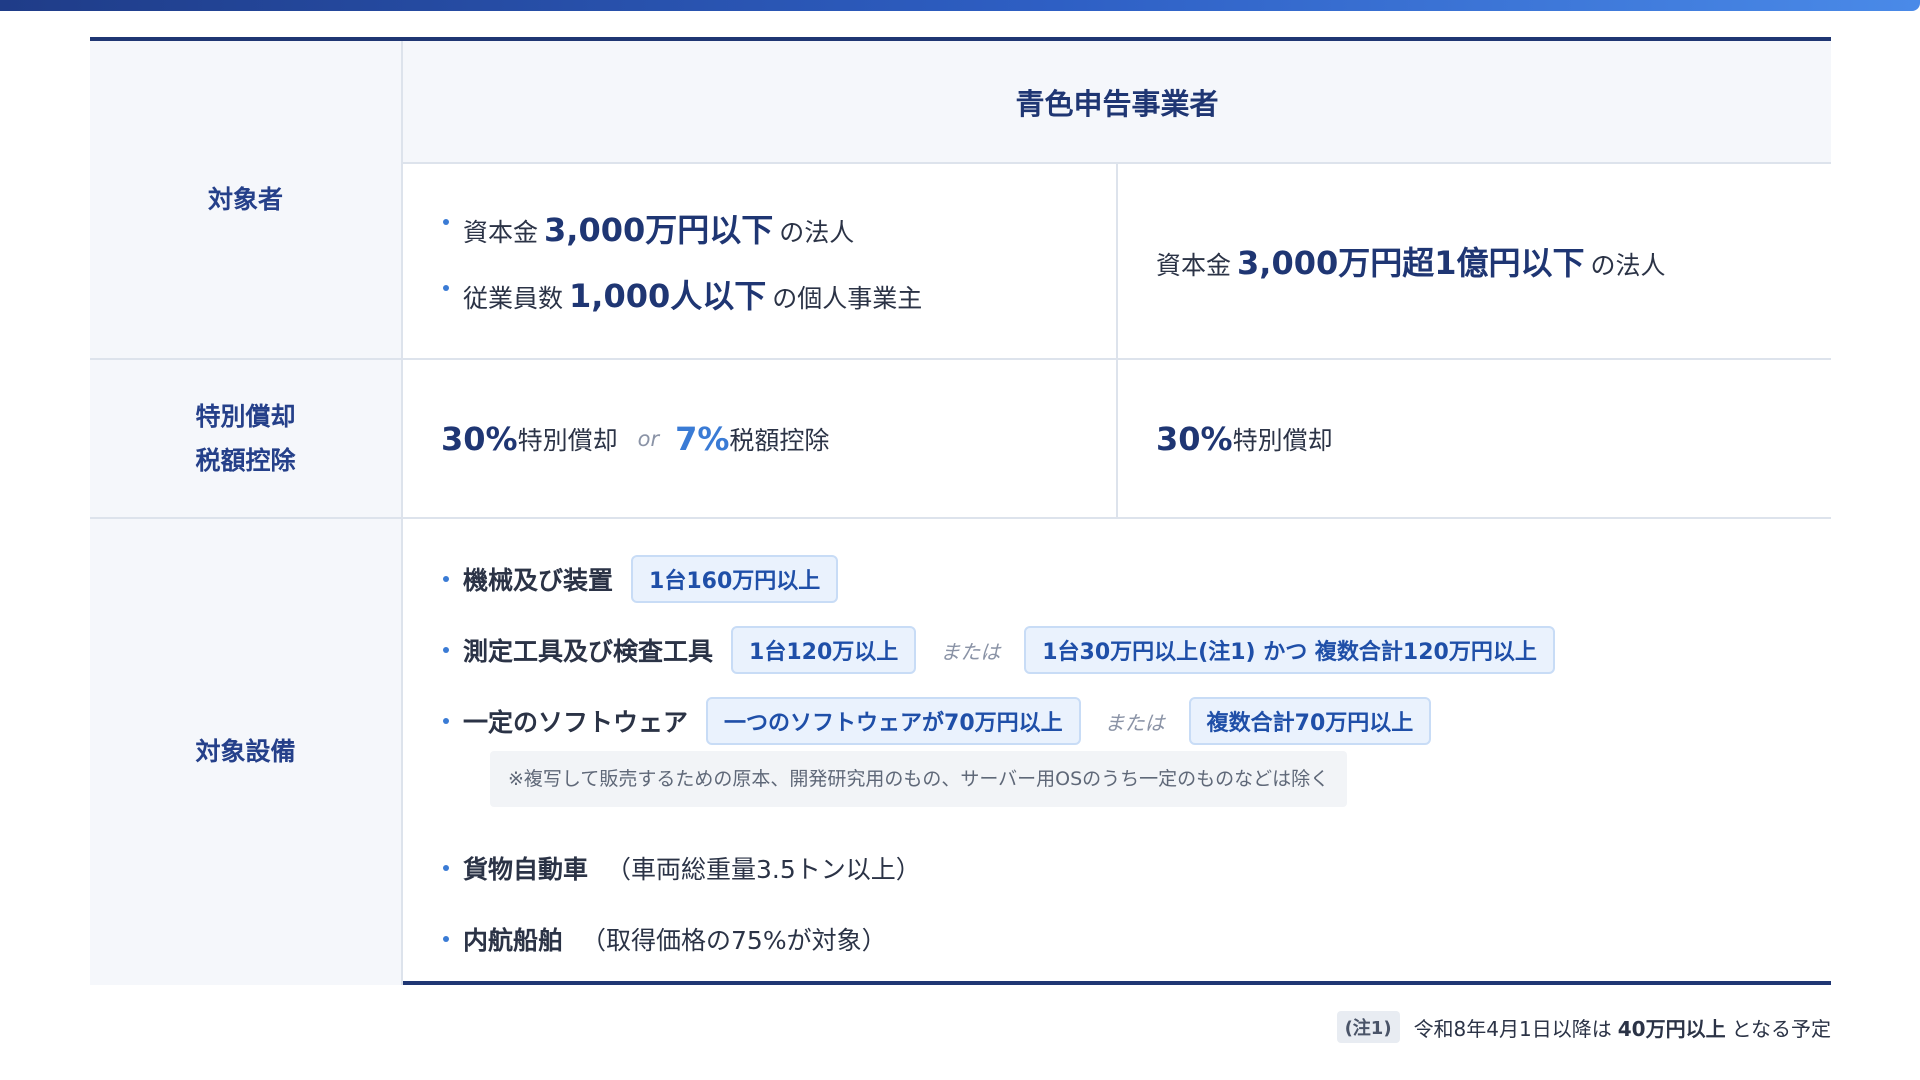 The height and width of the screenshot is (1080, 1920). Describe the element at coordinates (246, 199) in the screenshot. I see `label-target: 対象者` at that location.